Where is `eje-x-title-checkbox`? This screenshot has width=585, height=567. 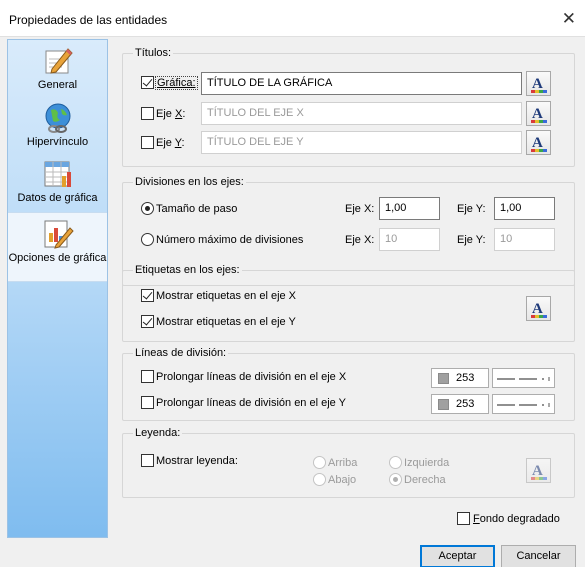
eje-x-title-checkbox is located at coordinates (147, 113).